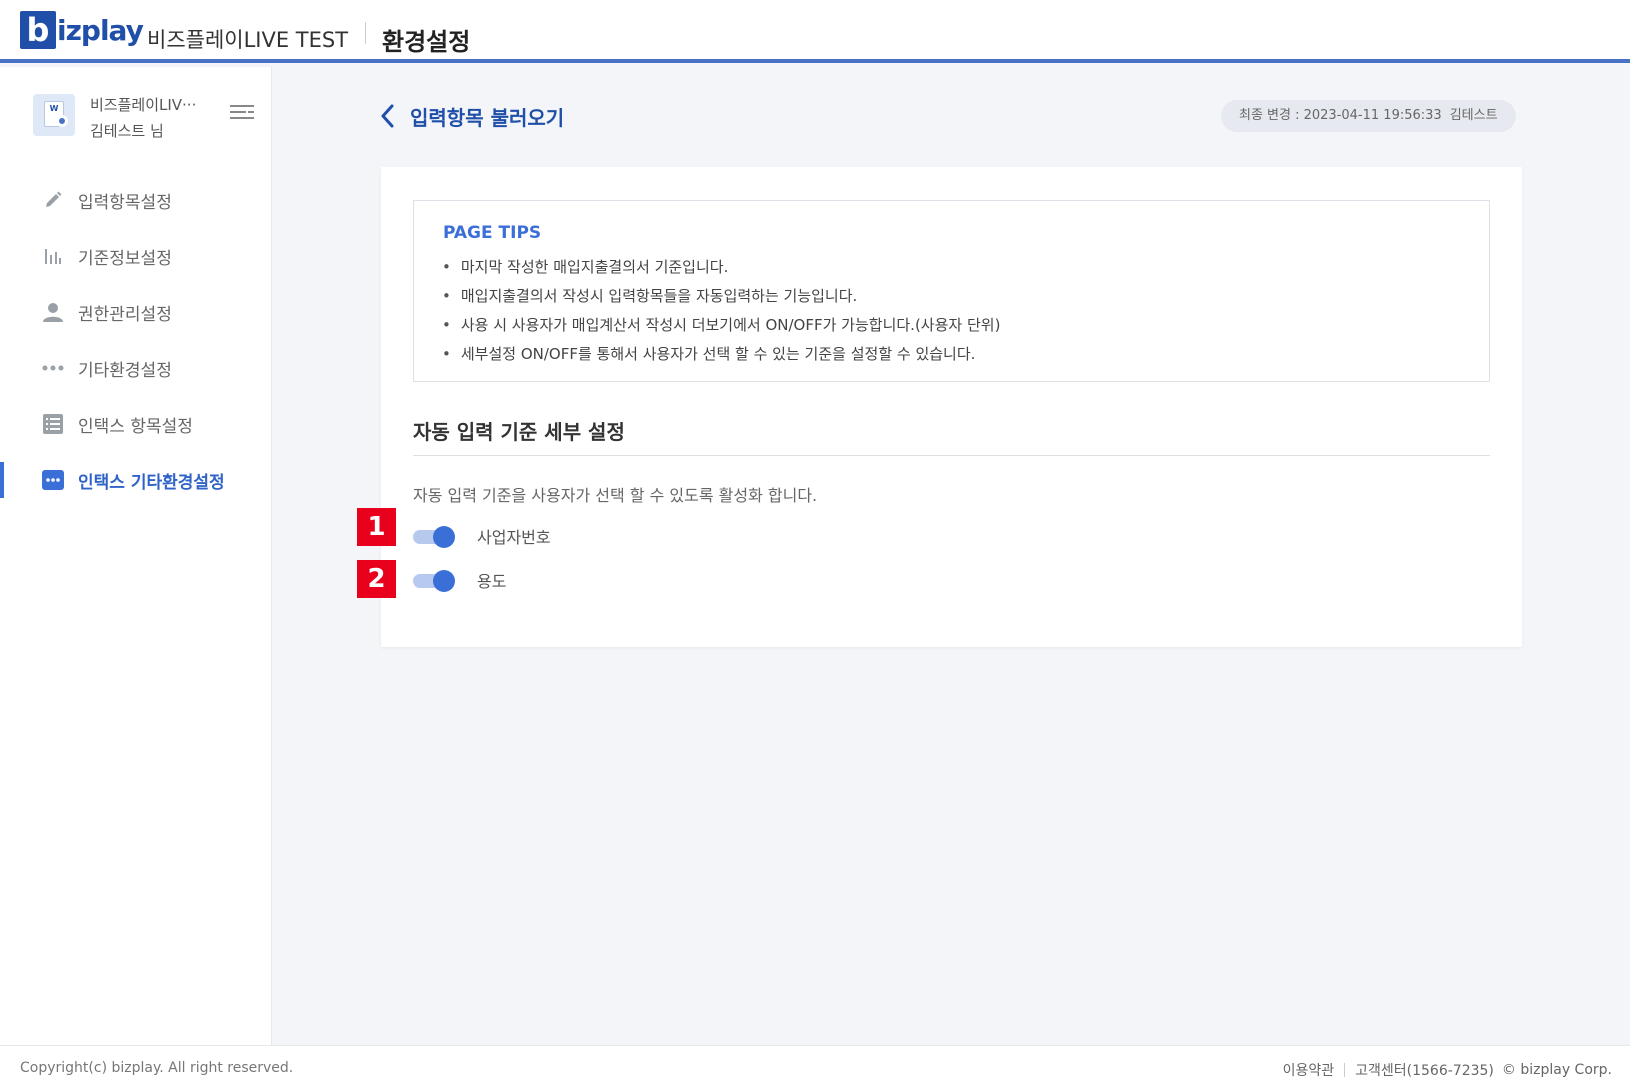 This screenshot has width=1630, height=1087. I want to click on toggle-label: 용도, so click(492, 581).